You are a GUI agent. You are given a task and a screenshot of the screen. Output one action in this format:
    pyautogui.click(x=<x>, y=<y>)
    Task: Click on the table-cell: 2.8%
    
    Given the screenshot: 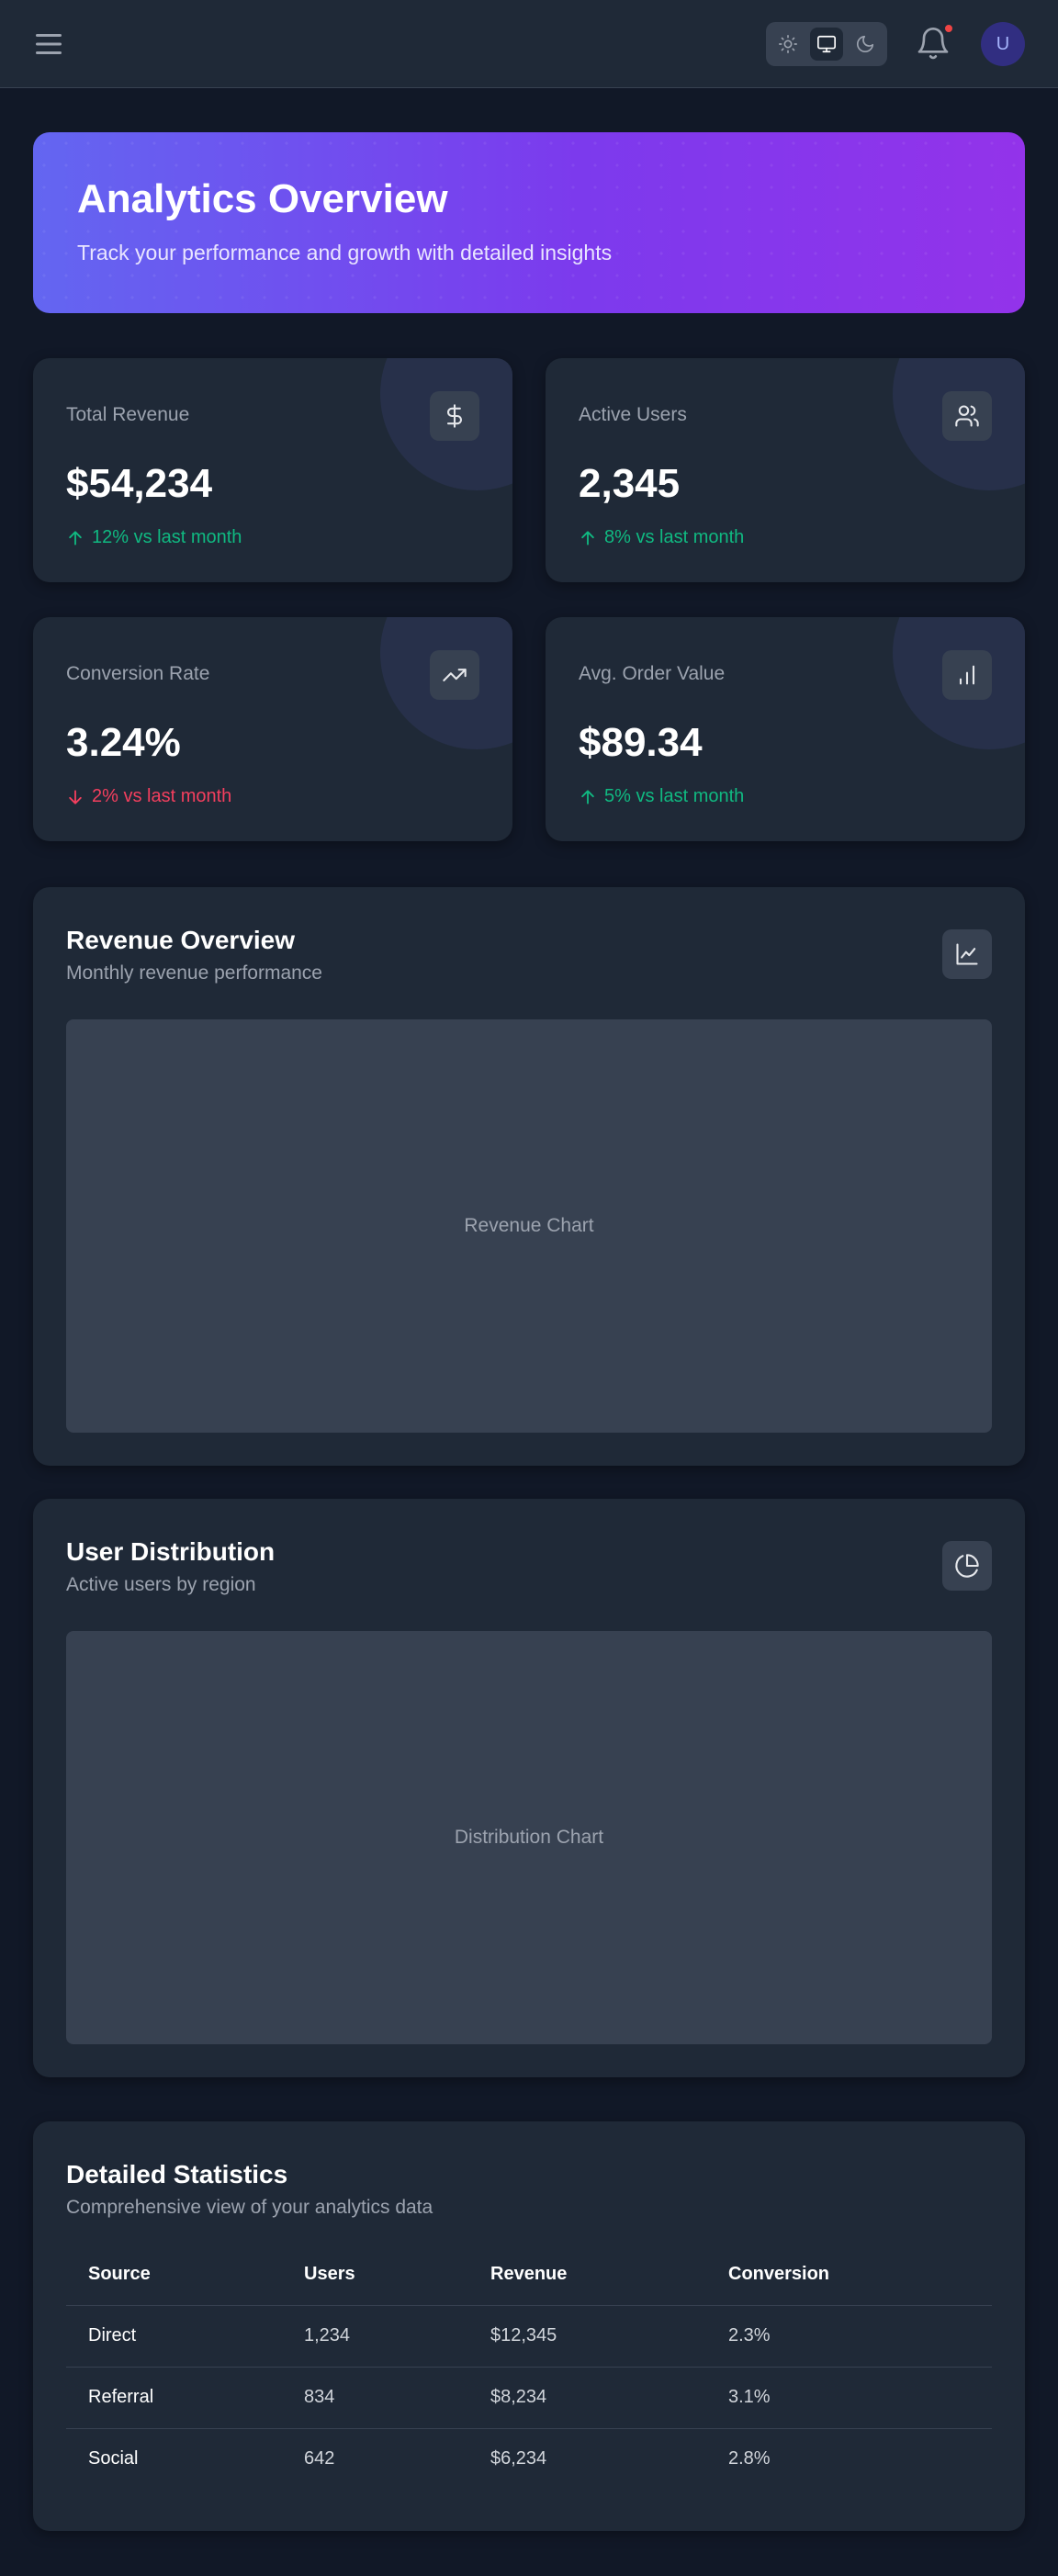 What is the action you would take?
    pyautogui.click(x=849, y=2458)
    